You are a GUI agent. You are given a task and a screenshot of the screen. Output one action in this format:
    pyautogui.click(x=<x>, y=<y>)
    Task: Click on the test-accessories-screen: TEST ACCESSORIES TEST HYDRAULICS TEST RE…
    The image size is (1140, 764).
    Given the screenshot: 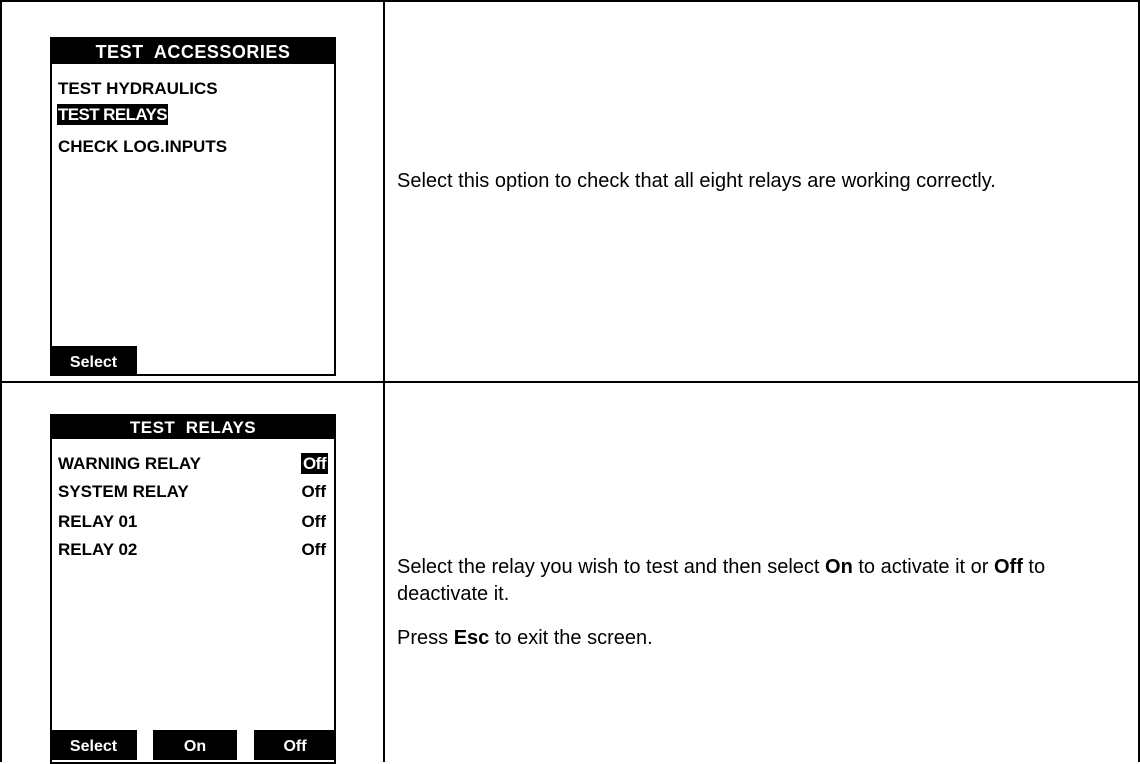 What is the action you would take?
    pyautogui.click(x=193, y=206)
    